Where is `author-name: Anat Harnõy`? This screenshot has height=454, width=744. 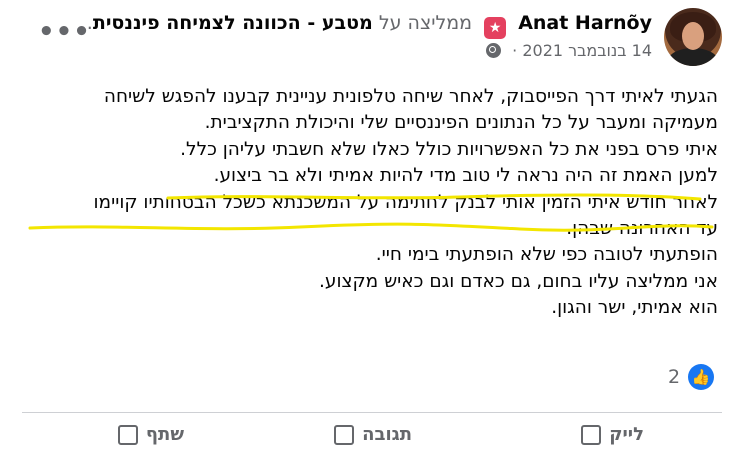 author-name: Anat Harnõy is located at coordinates (585, 23).